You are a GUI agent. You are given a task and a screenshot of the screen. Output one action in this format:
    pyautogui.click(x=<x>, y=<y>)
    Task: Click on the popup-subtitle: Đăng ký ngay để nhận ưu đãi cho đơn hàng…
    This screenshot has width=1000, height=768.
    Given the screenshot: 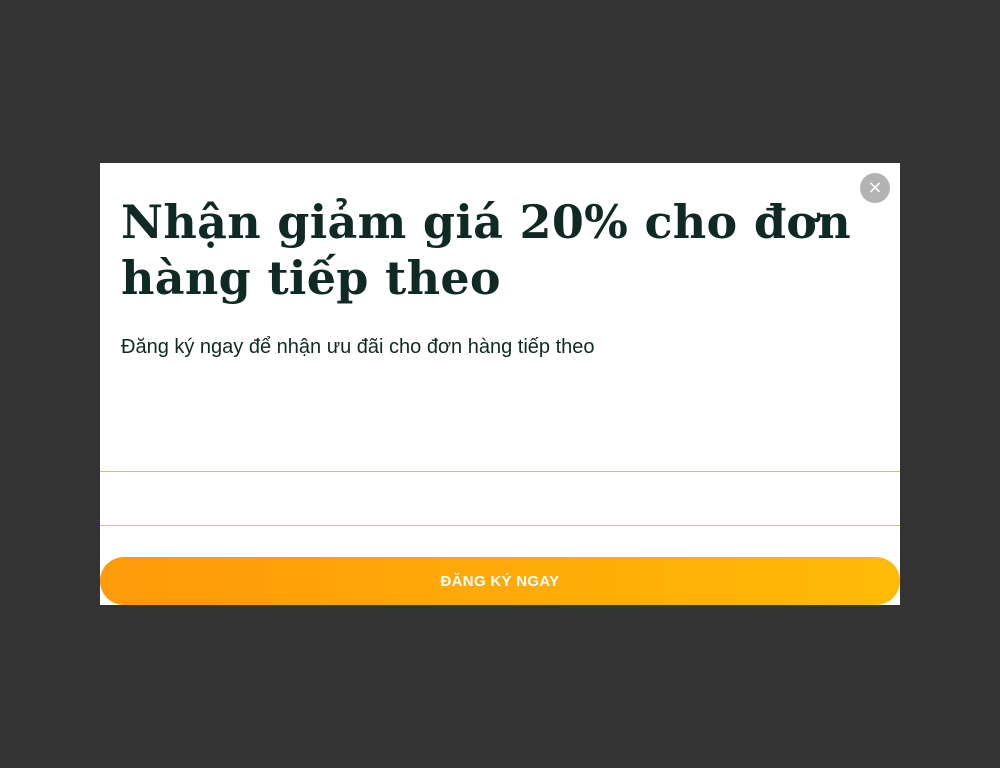 What is the action you would take?
    pyautogui.click(x=358, y=347)
    